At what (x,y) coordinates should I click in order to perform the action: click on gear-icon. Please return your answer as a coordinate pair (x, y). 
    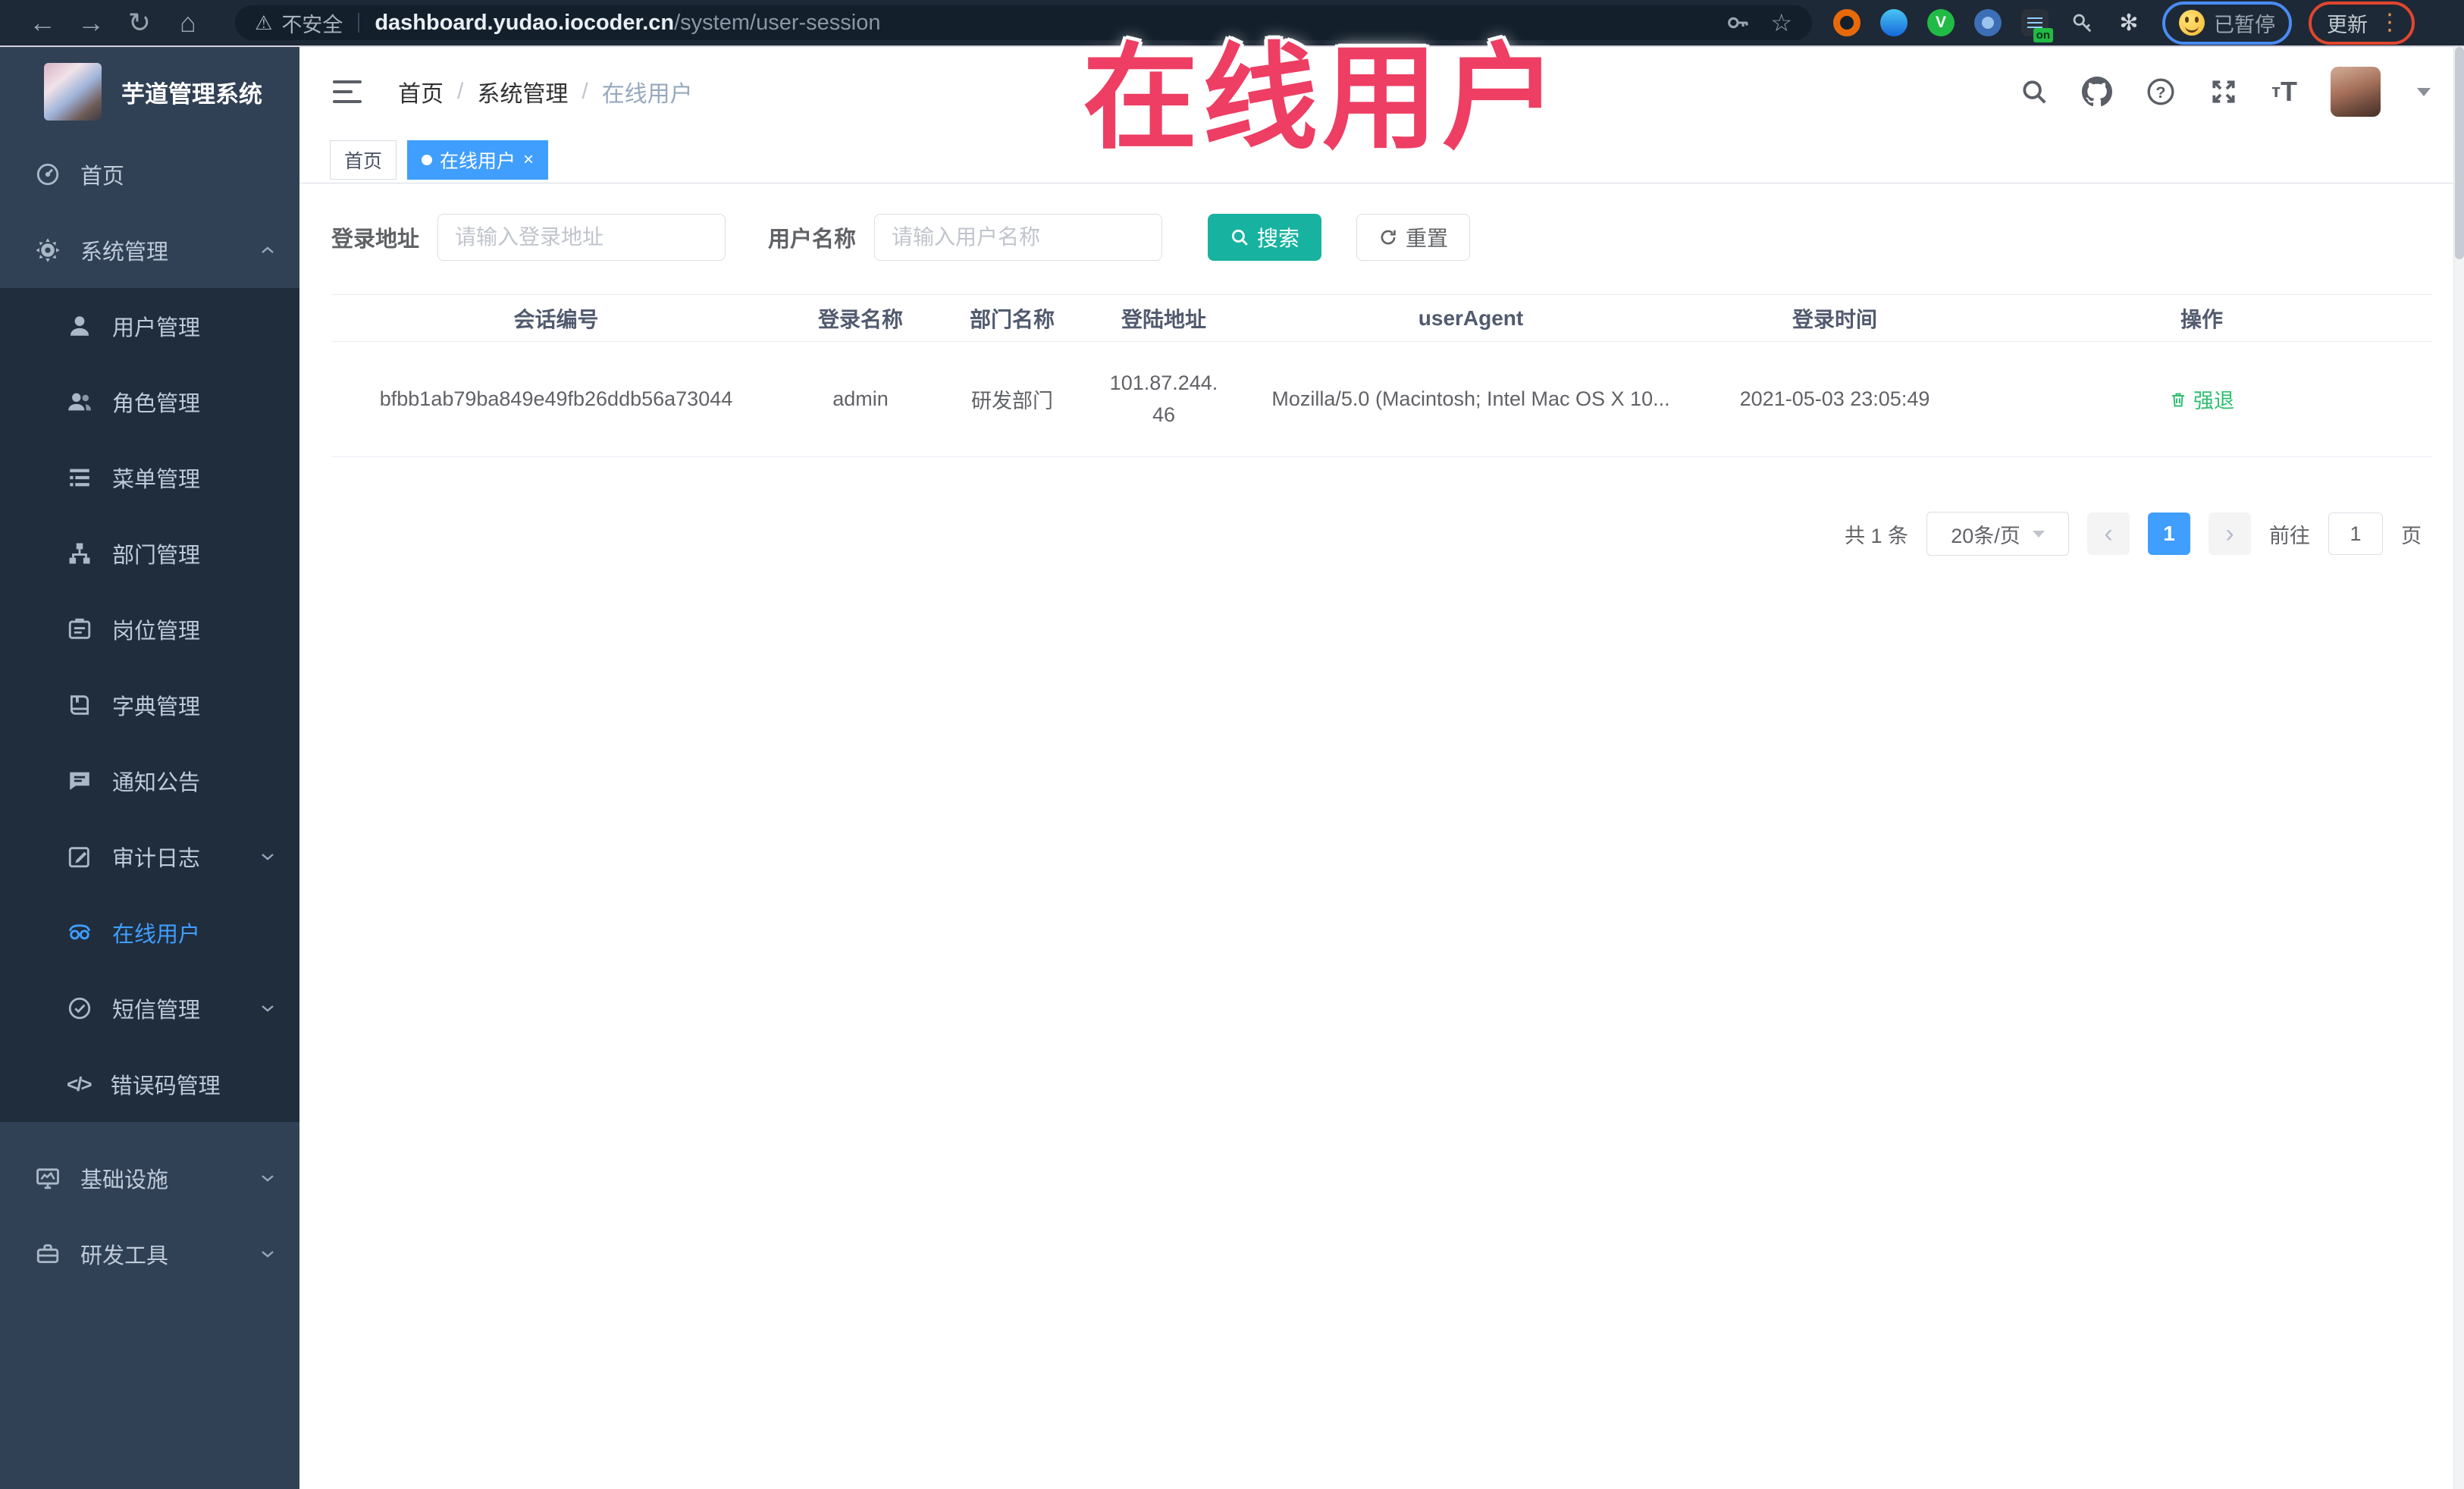
    Looking at the image, I should click on (48, 250).